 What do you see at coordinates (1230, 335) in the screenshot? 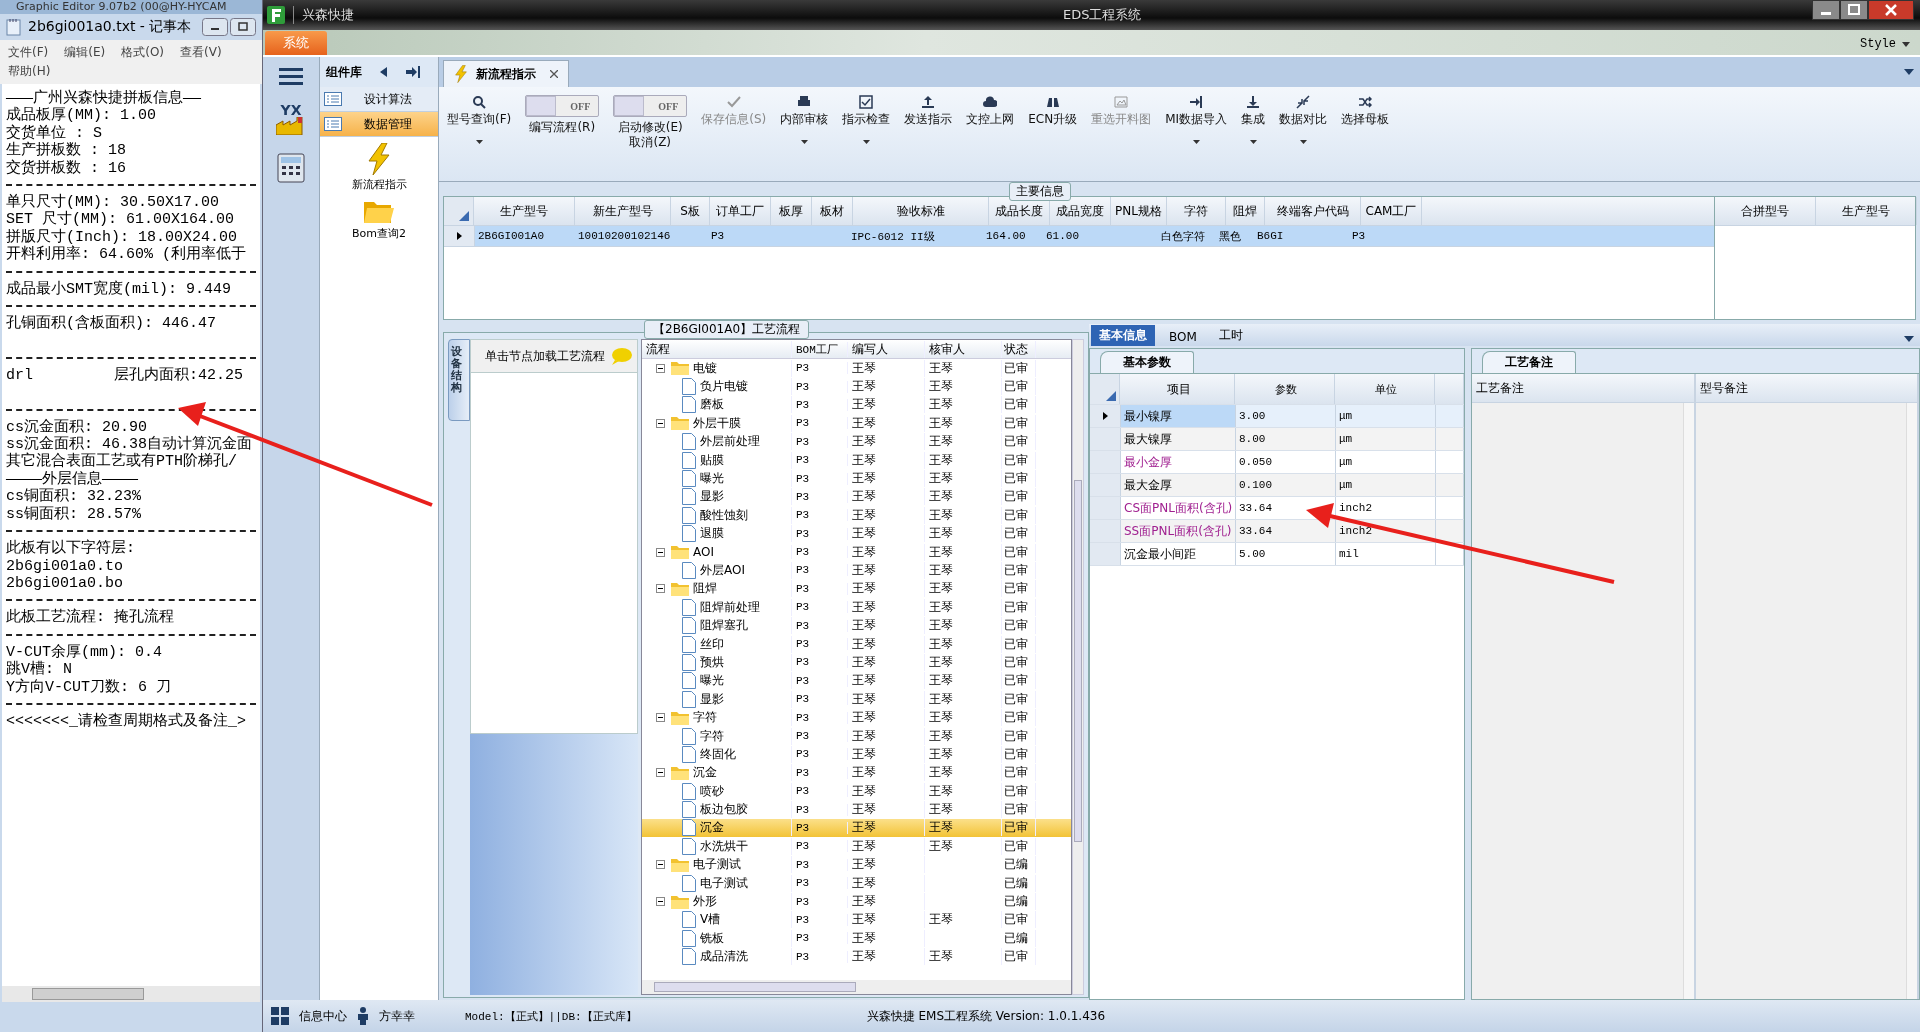
I see `tab: 工时` at bounding box center [1230, 335].